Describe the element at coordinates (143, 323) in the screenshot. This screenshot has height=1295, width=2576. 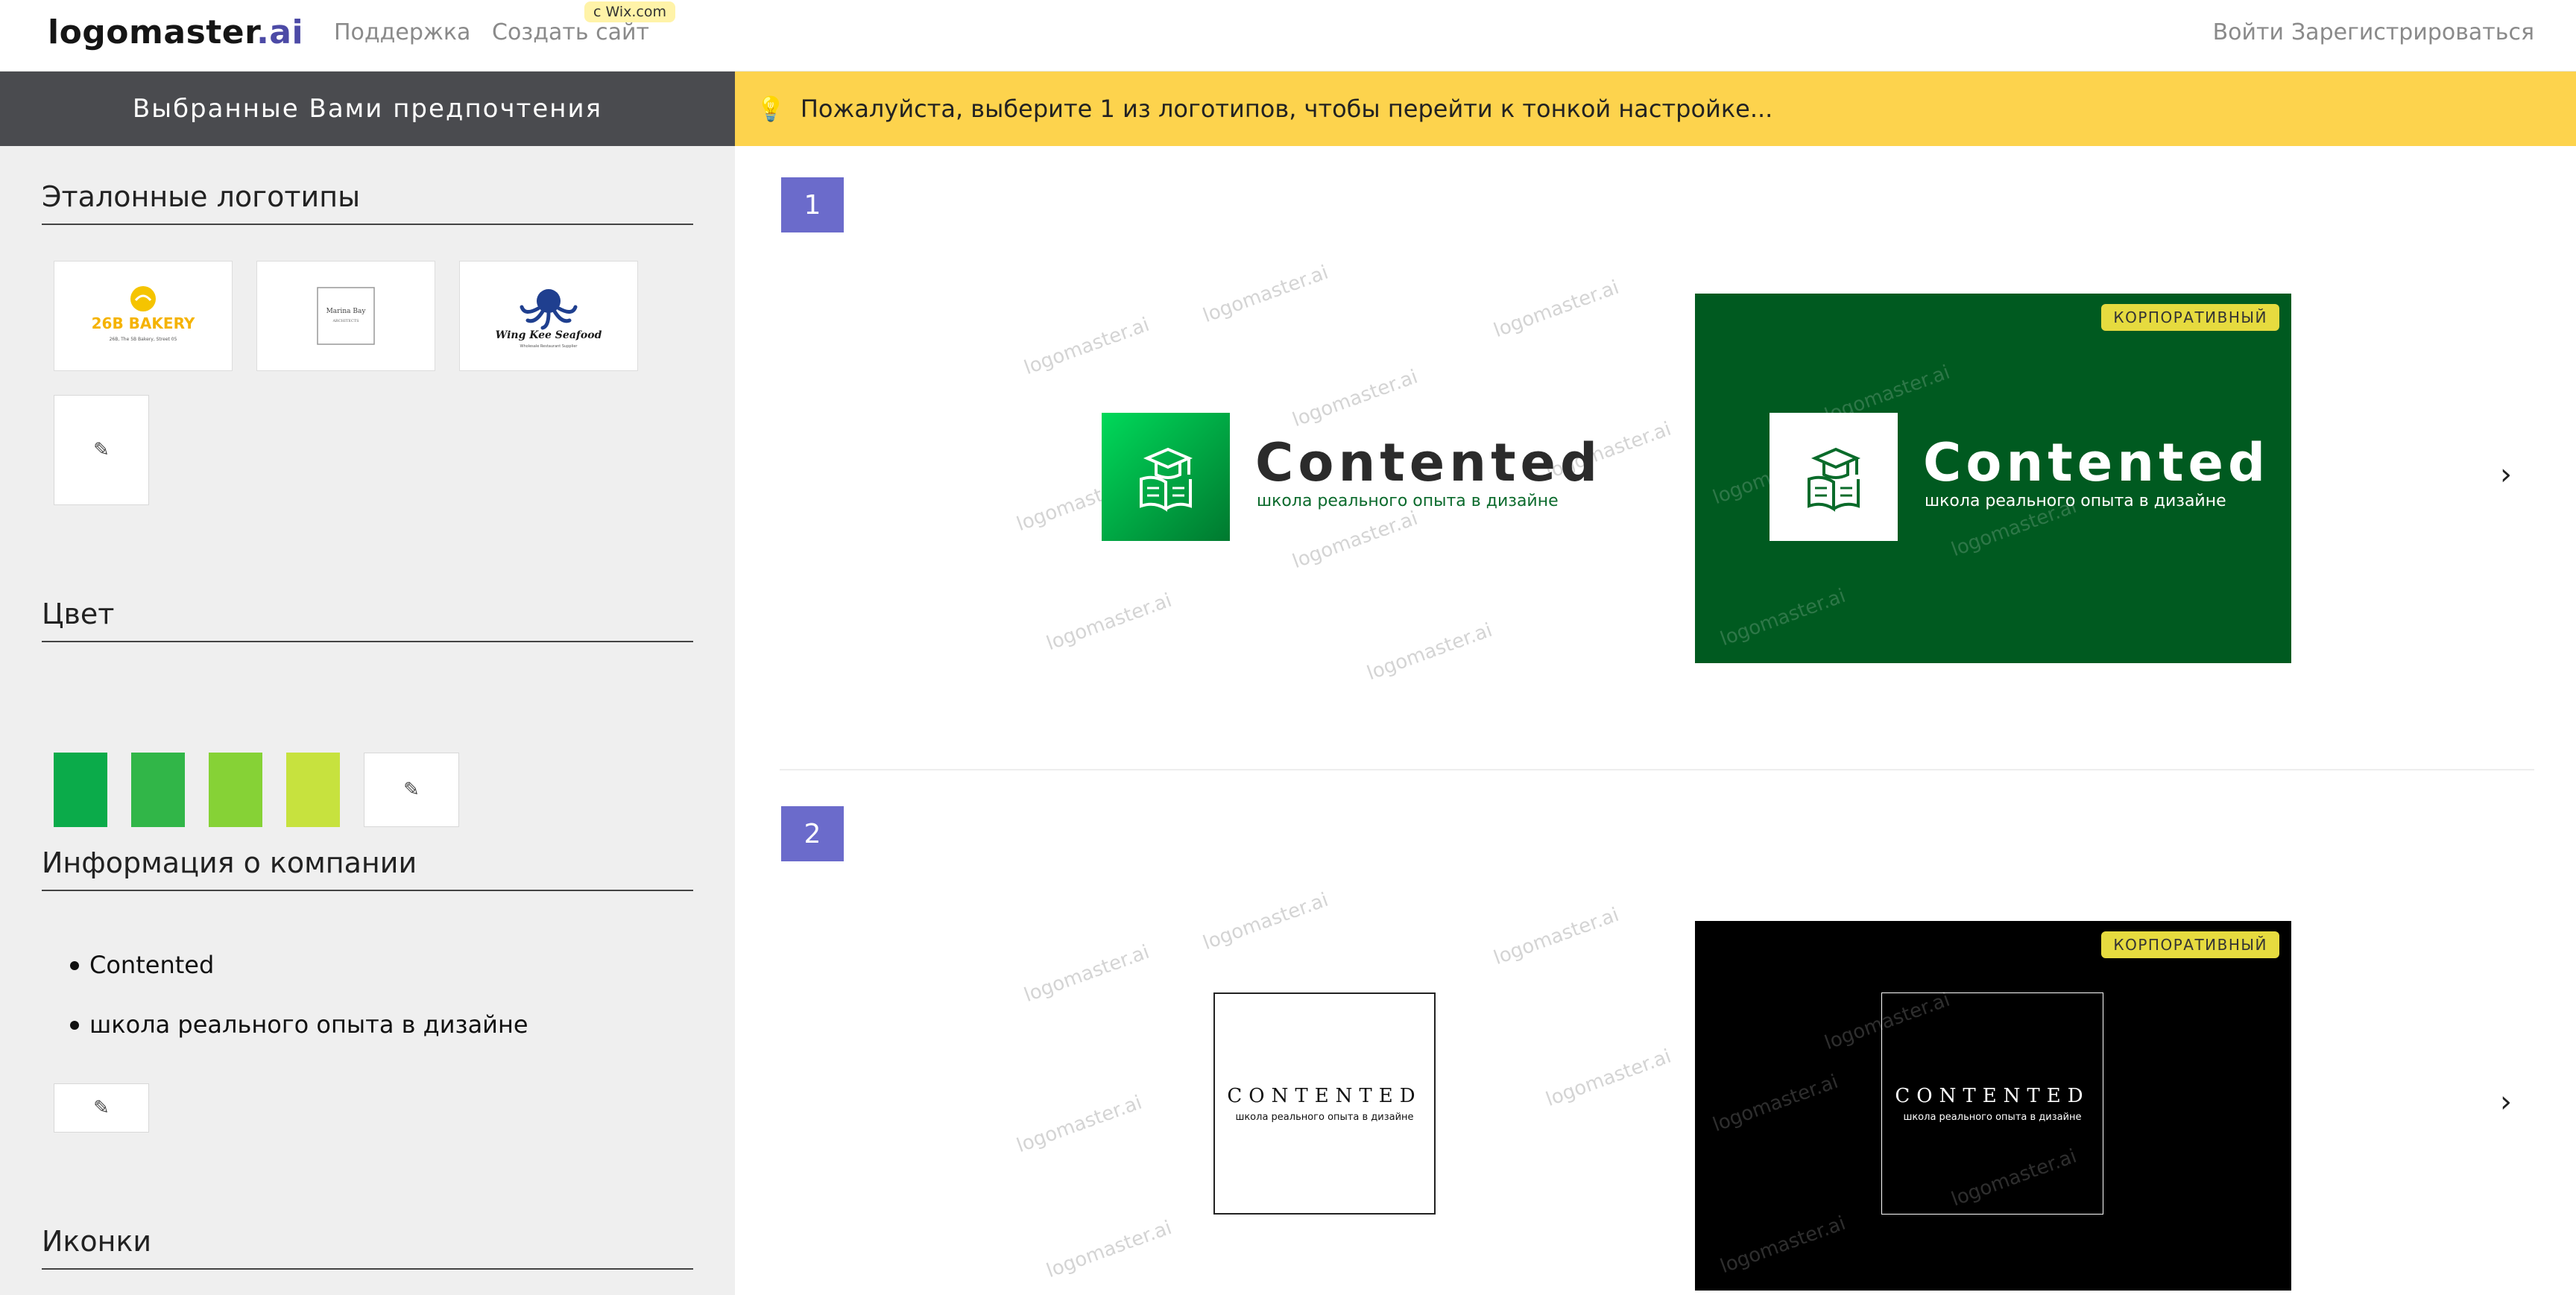
I see `bakery-logo-text: 26B BAKERY` at that location.